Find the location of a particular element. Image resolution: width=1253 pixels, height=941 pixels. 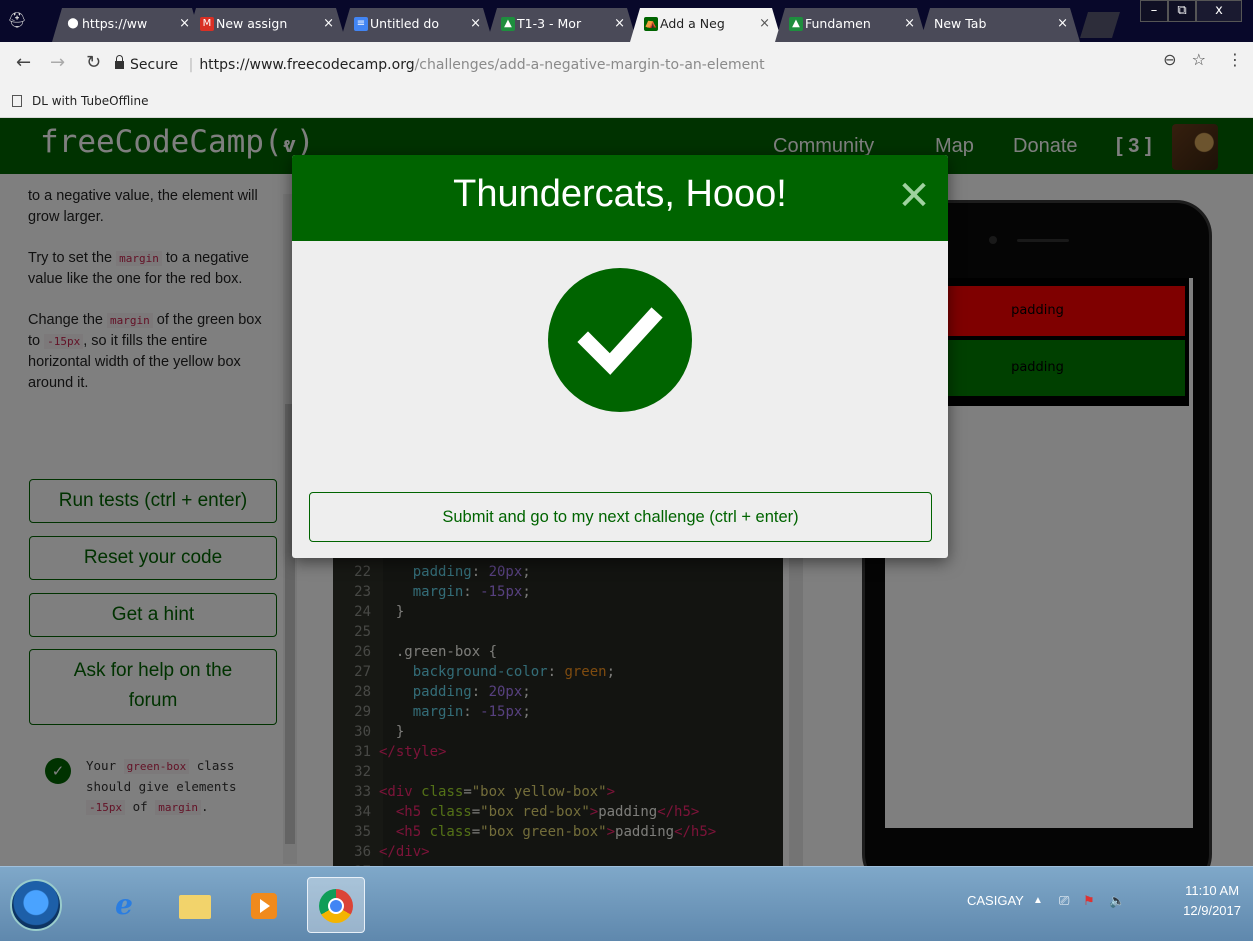

modal-title: Thundercats, Hooo! is located at coordinates (620, 194).